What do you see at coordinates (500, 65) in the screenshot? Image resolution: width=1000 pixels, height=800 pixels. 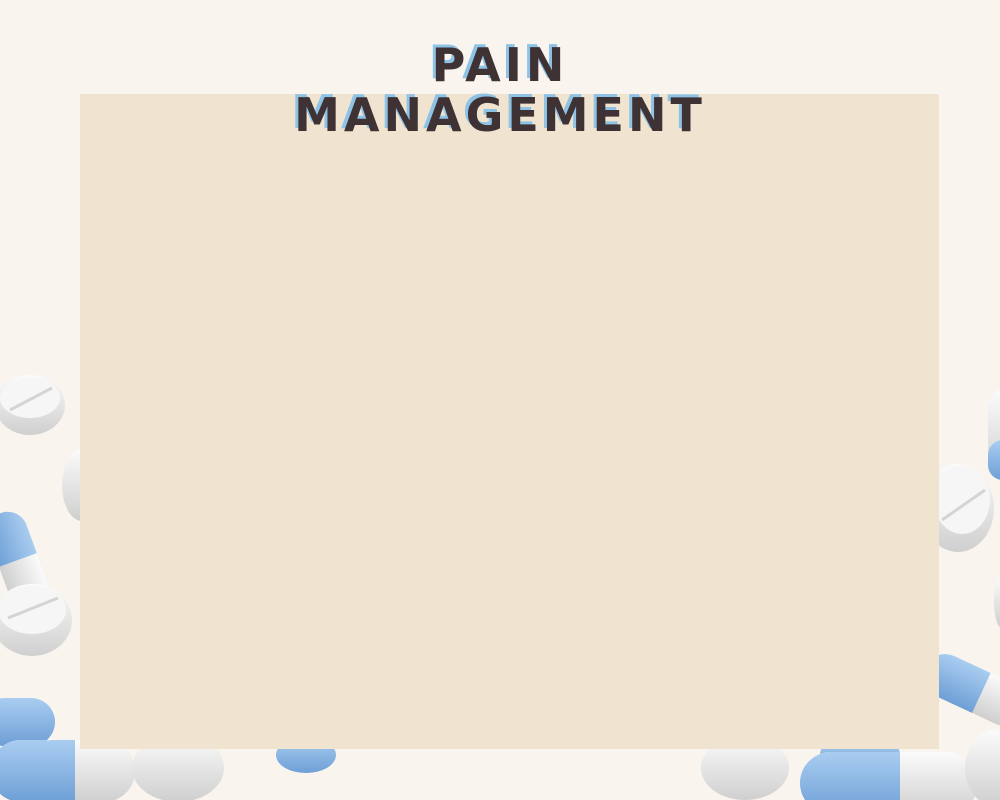 I see `title-line-1: PAIN` at bounding box center [500, 65].